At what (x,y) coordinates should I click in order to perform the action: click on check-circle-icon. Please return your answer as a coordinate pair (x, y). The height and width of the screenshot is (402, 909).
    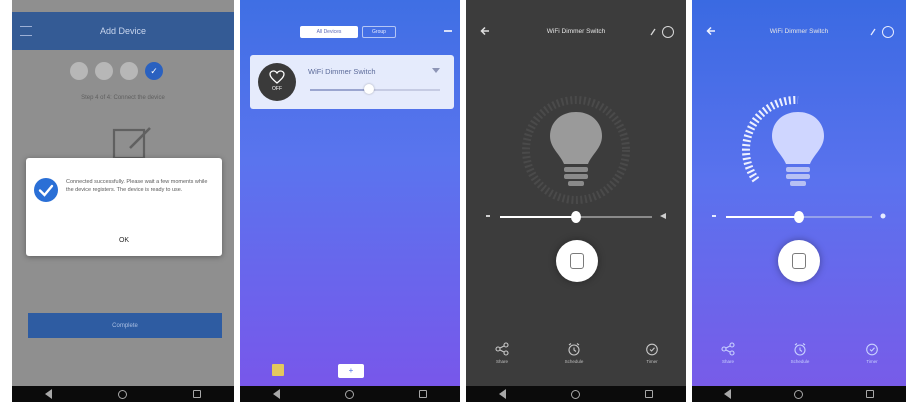
    Looking at the image, I should click on (46, 190).